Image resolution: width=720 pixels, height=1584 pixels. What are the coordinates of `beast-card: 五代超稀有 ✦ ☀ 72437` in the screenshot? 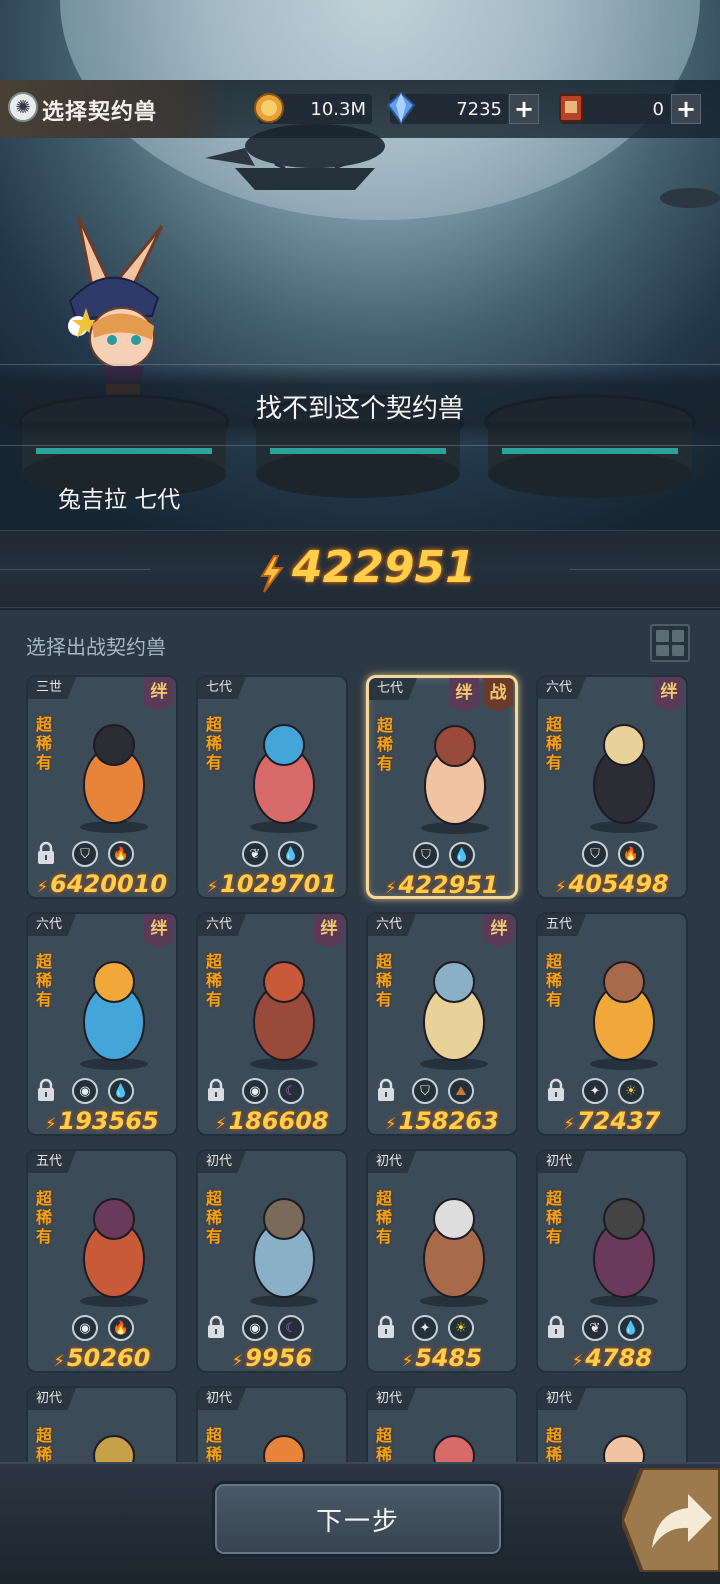 It's located at (612, 1024).